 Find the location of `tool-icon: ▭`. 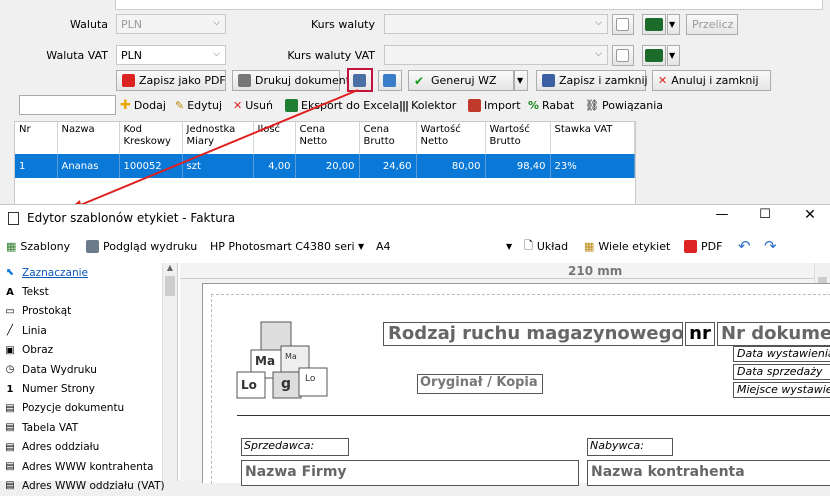

tool-icon: ▭ is located at coordinates (10, 311).